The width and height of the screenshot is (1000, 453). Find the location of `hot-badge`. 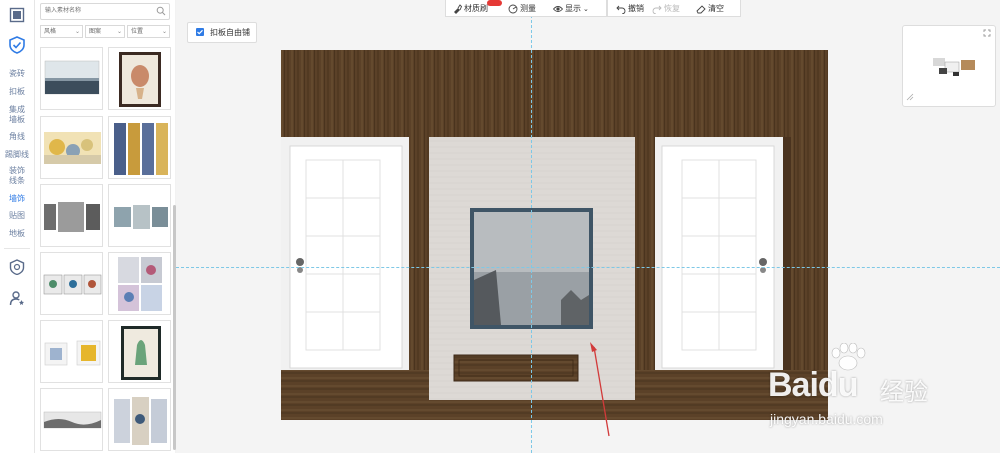

hot-badge is located at coordinates (494, 3).